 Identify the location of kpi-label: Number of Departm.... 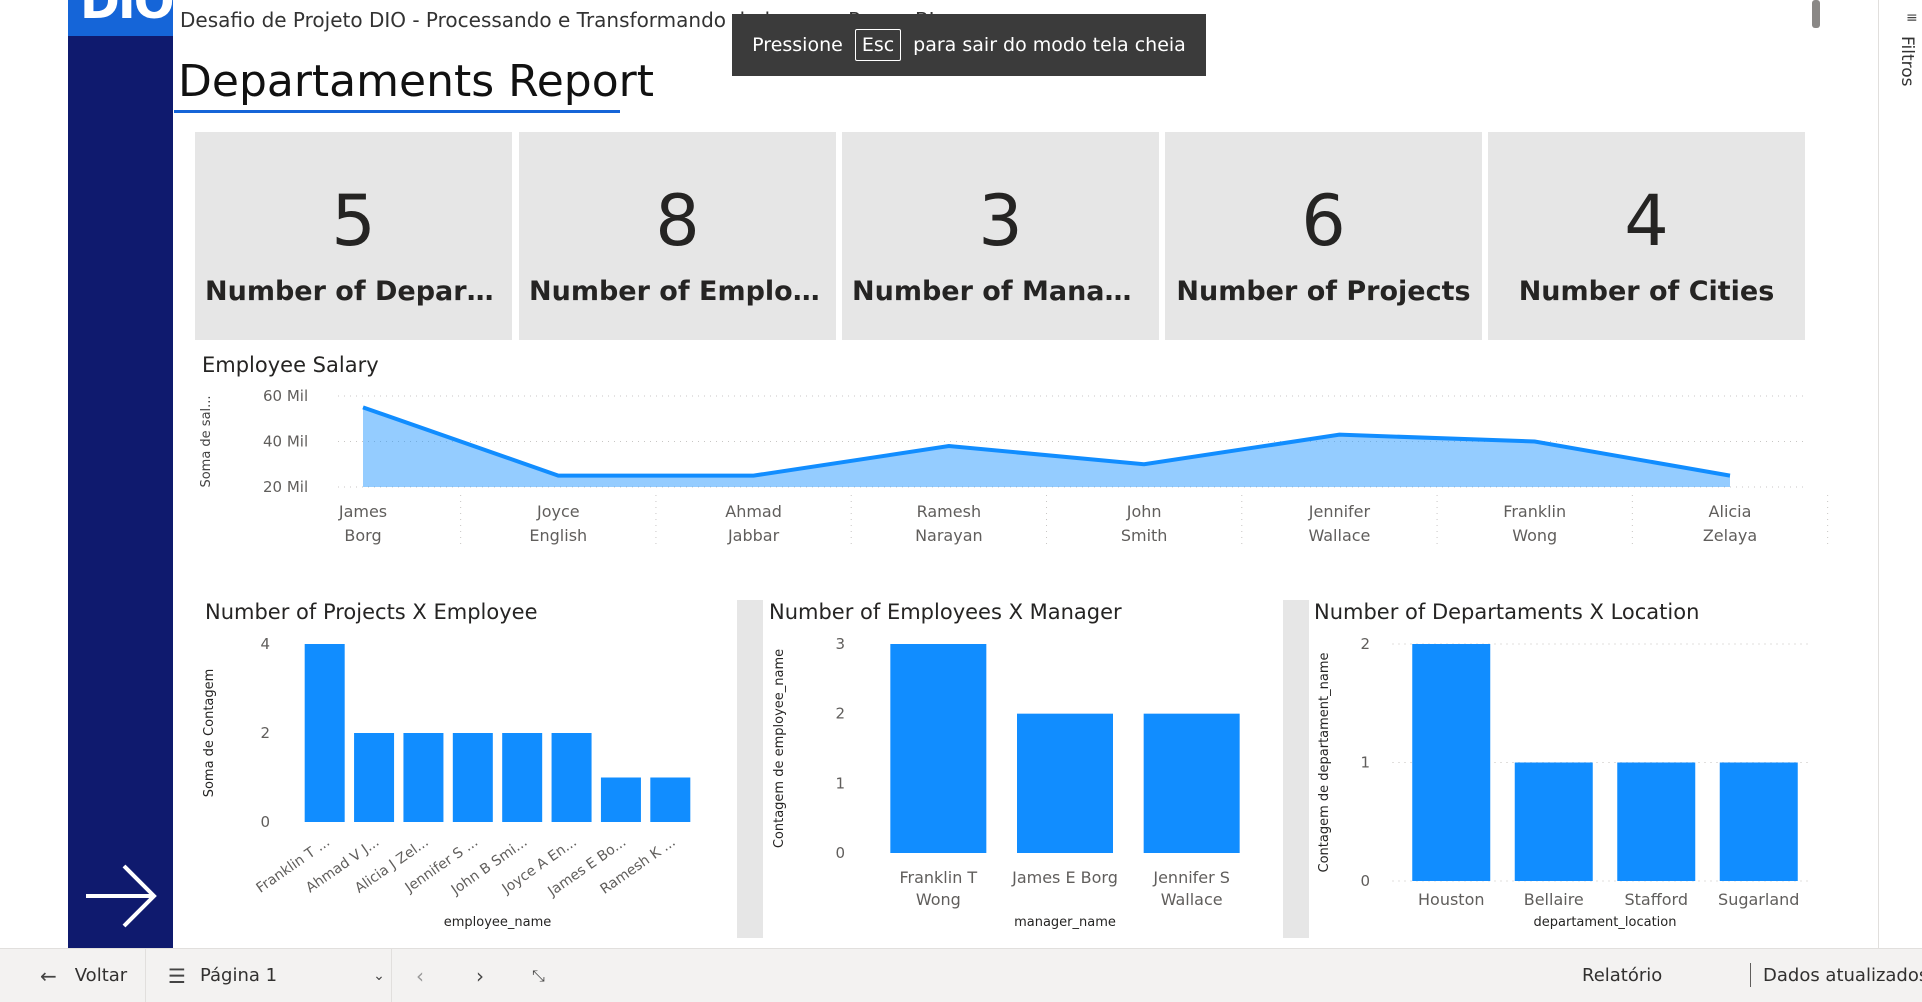
(353, 291).